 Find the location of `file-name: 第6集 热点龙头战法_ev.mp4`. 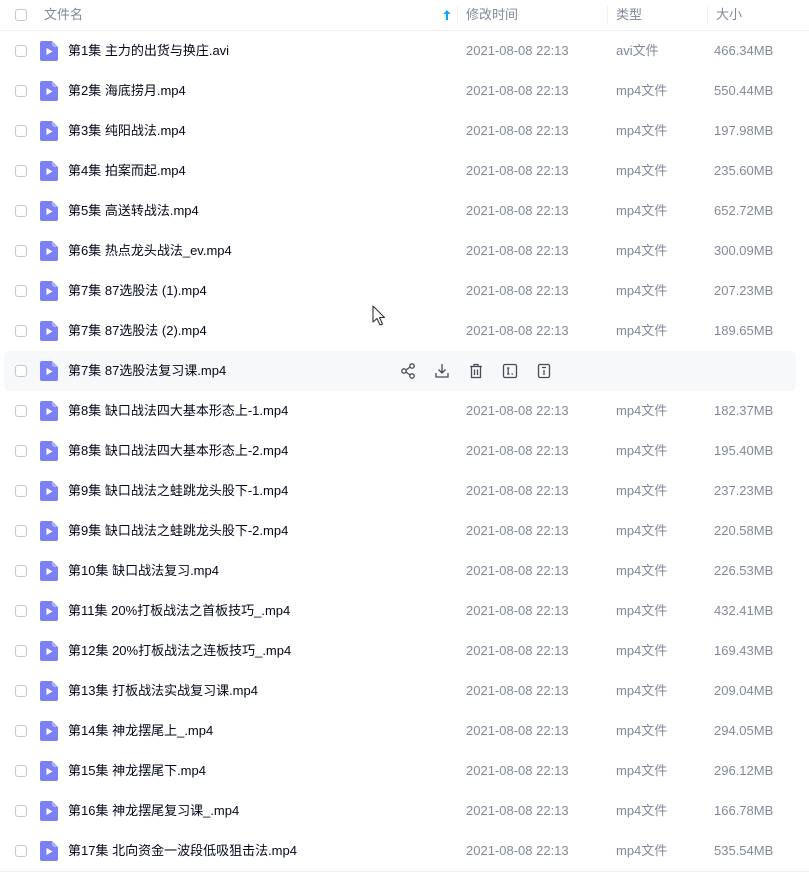

file-name: 第6集 热点龙头战法_ev.mp4 is located at coordinates (150, 251).